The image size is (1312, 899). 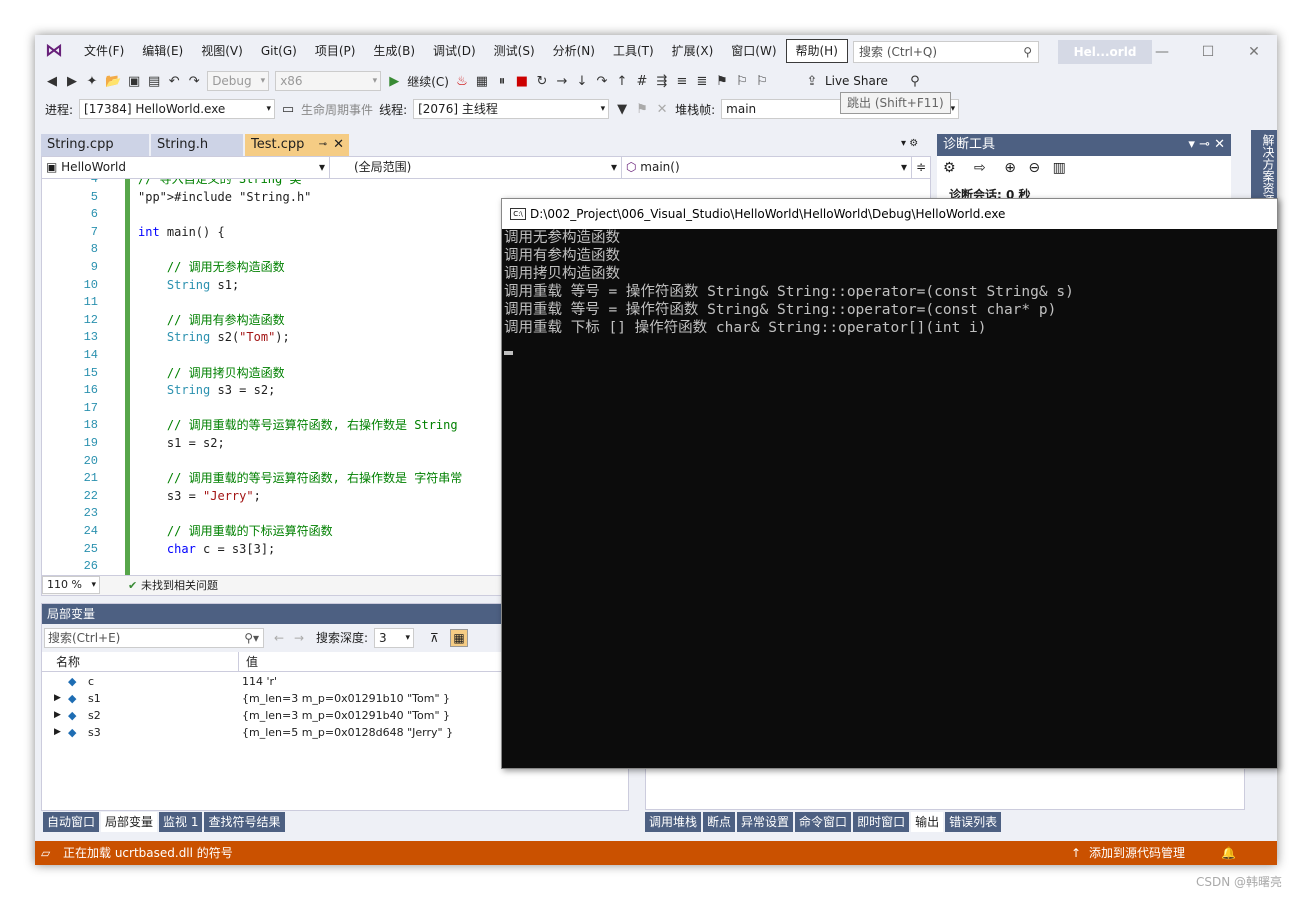 What do you see at coordinates (511, 109) in the screenshot?
I see `thread-select: [2076] 主线程 ▾` at bounding box center [511, 109].